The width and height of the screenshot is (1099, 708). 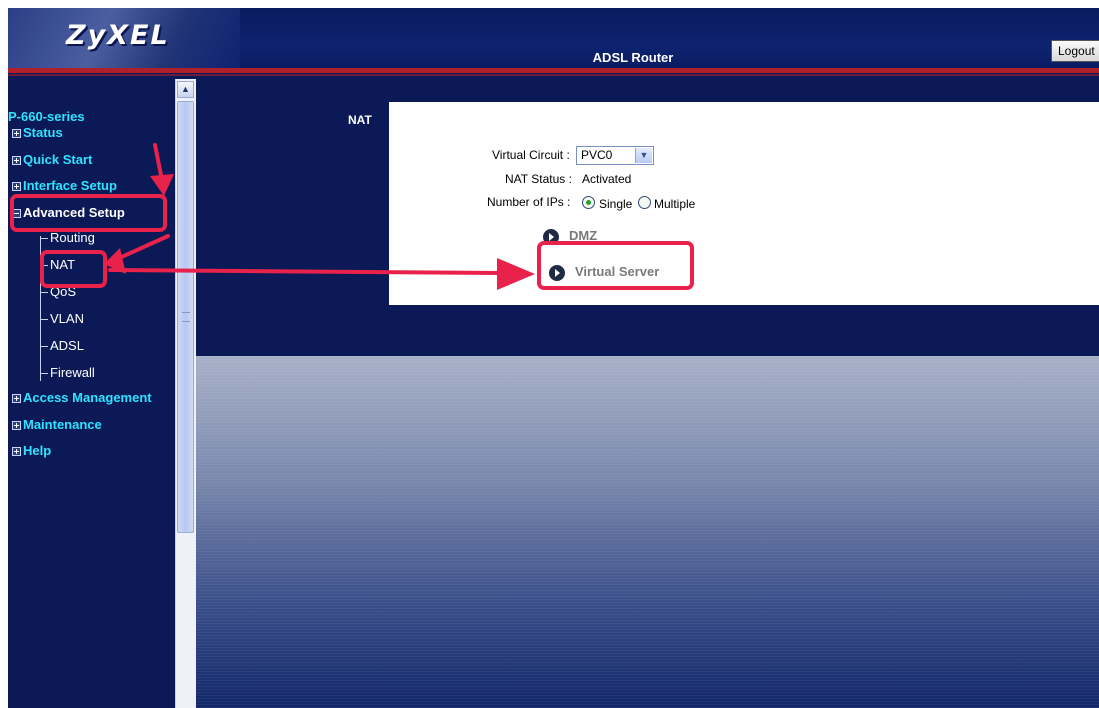 What do you see at coordinates (553, 70) in the screenshot?
I see `header-divider` at bounding box center [553, 70].